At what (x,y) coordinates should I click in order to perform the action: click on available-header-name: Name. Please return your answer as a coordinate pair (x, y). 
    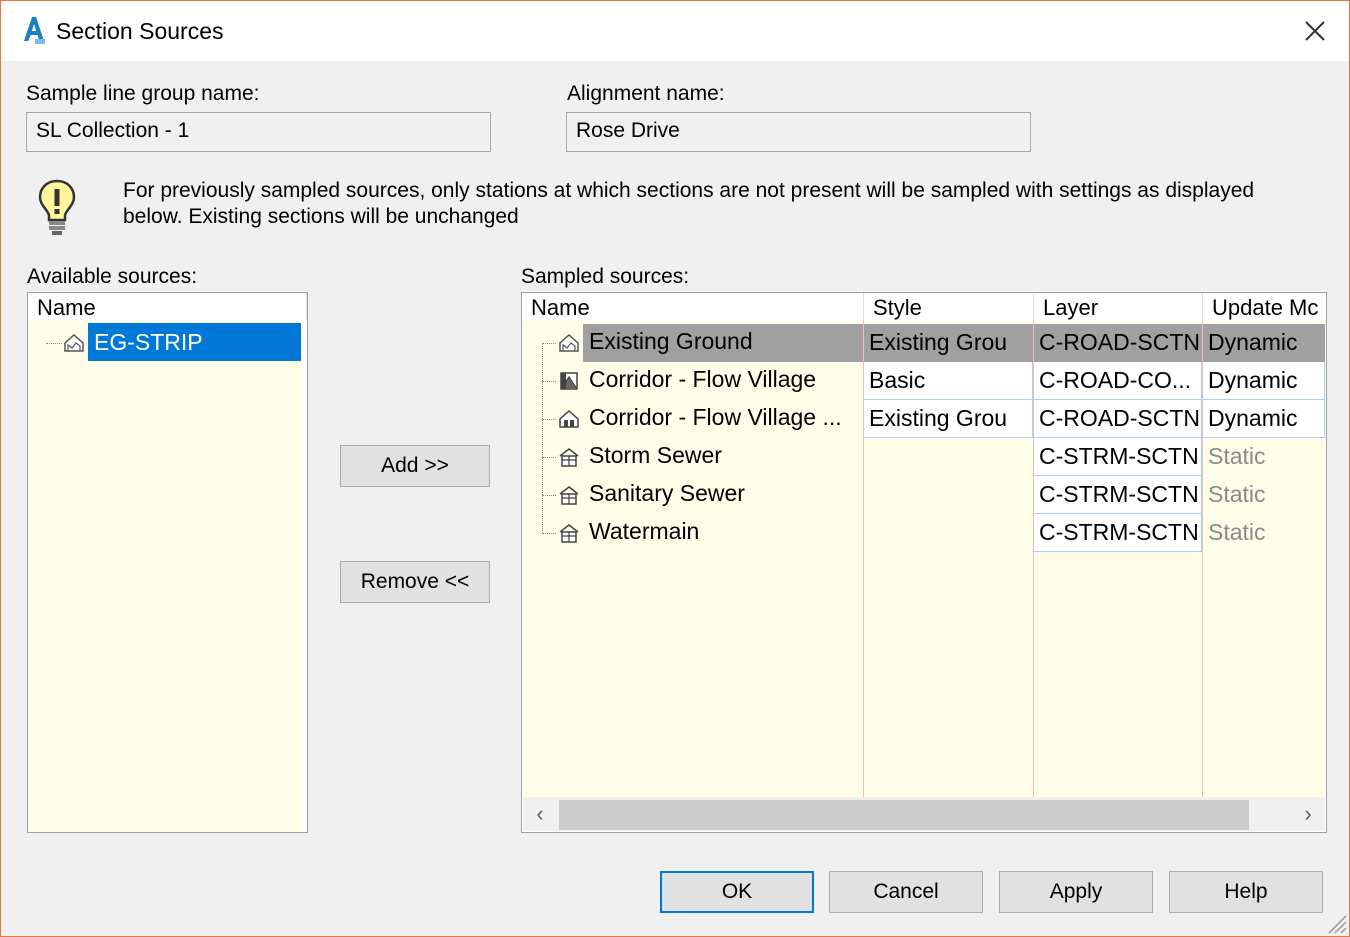
    Looking at the image, I should click on (167, 307).